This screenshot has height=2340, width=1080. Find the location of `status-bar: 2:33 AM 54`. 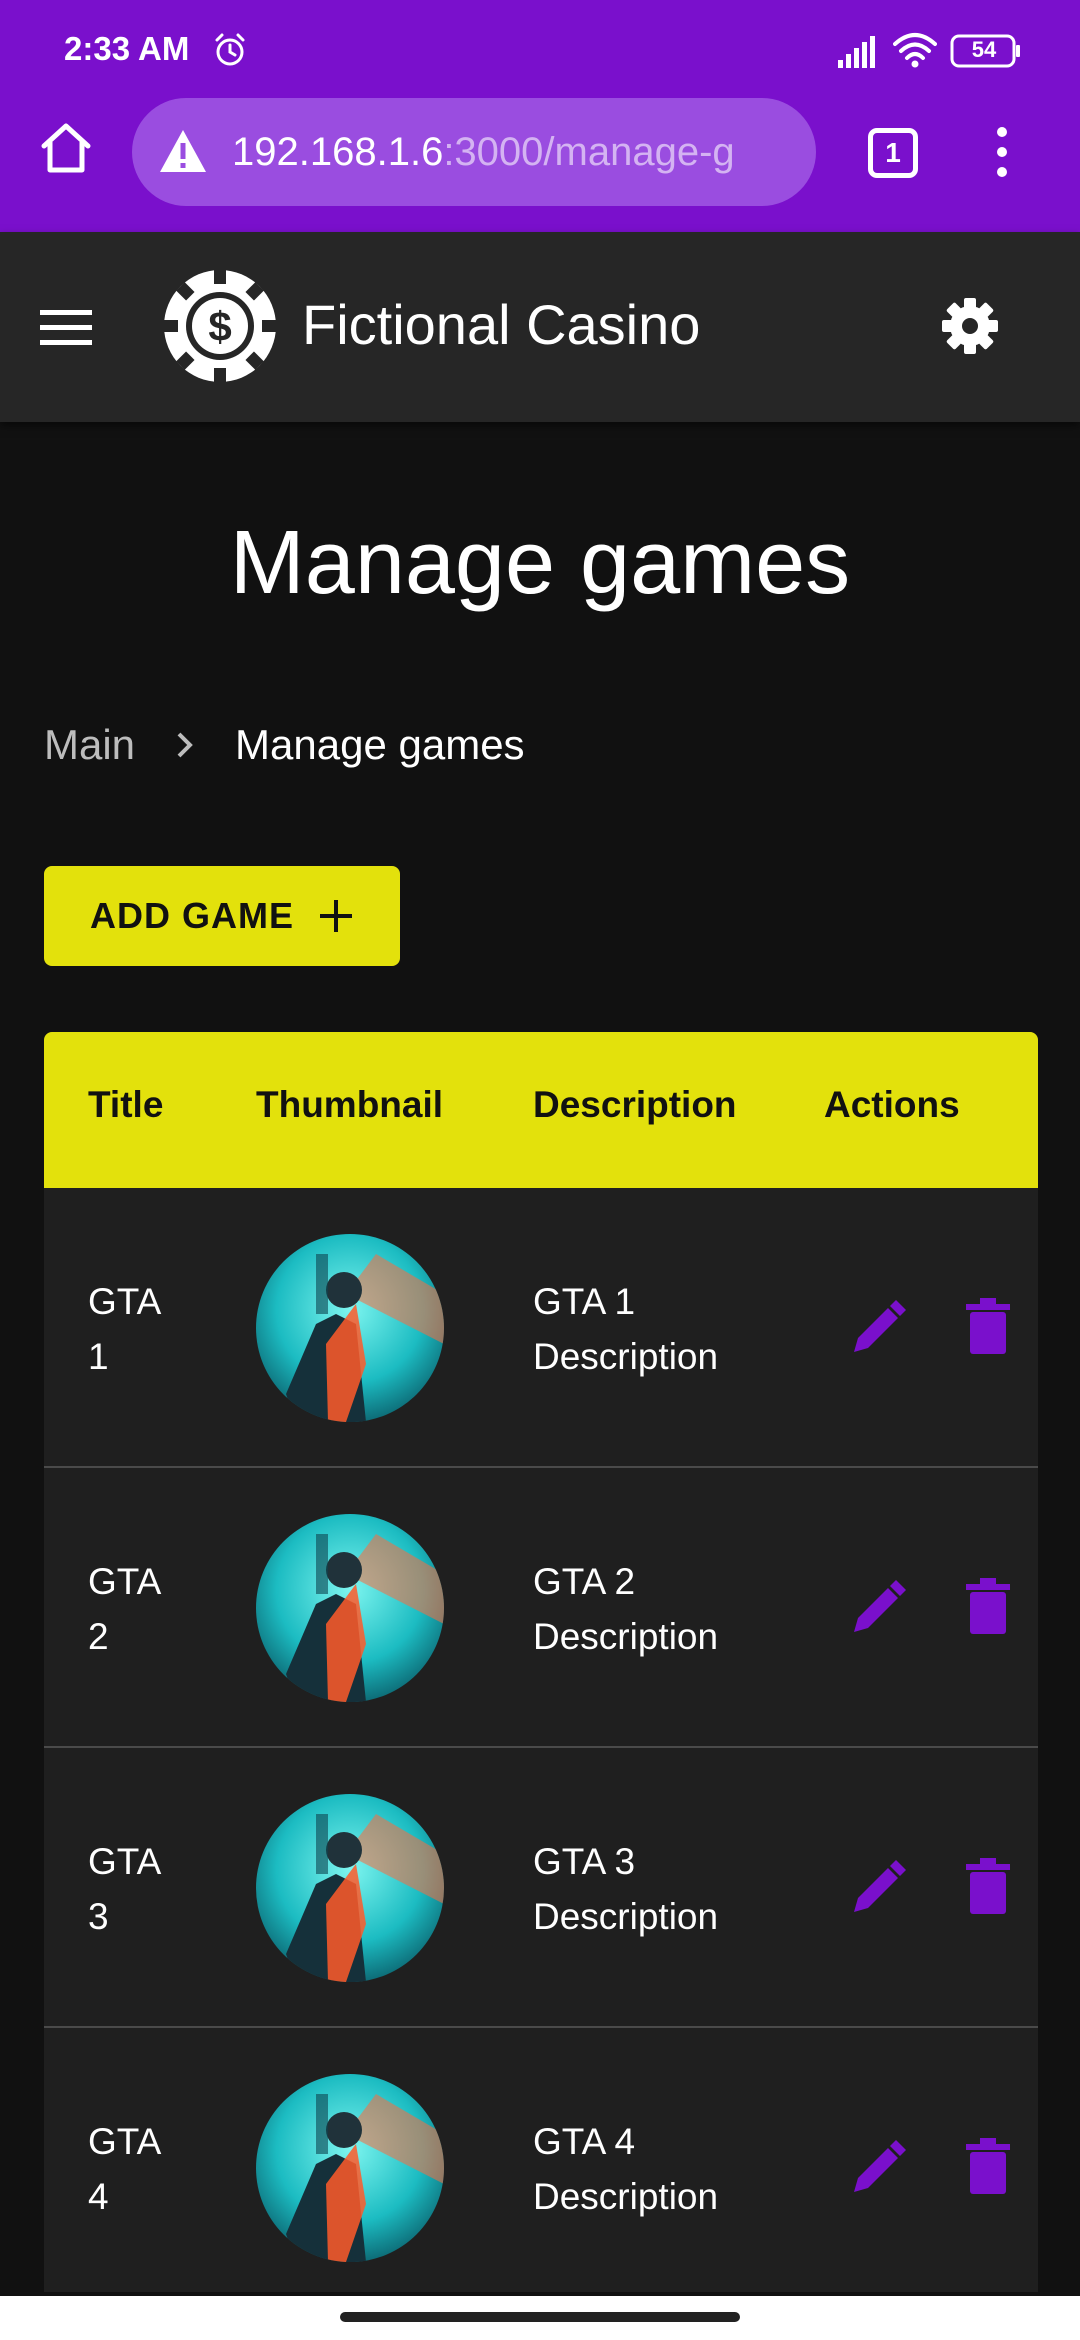

status-bar: 2:33 AM 54 is located at coordinates (540, 50).